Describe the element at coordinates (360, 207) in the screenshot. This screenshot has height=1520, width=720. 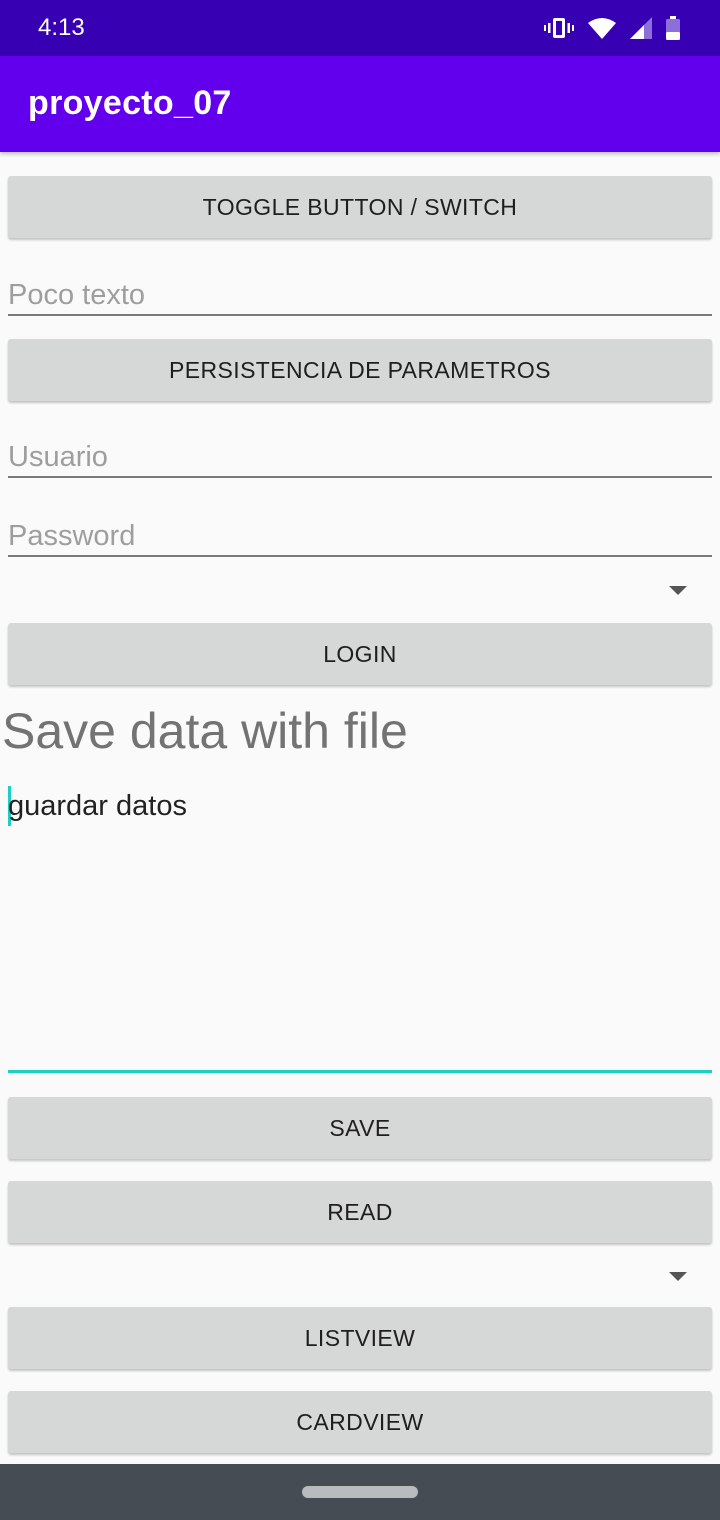
I see `toggle-button-switch-button: TOGGLE BUTTON / SWITCH` at that location.